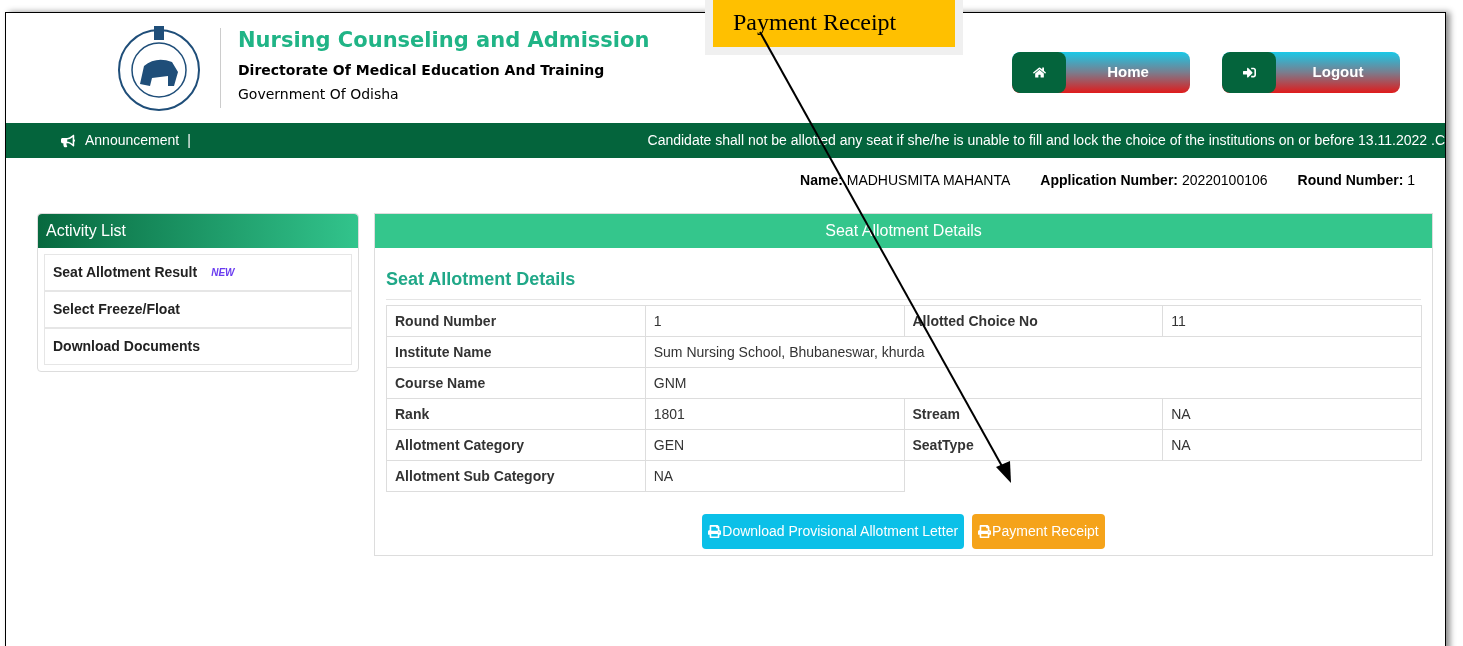  Describe the element at coordinates (198, 346) in the screenshot. I see `activity-item: Download Documents` at that location.